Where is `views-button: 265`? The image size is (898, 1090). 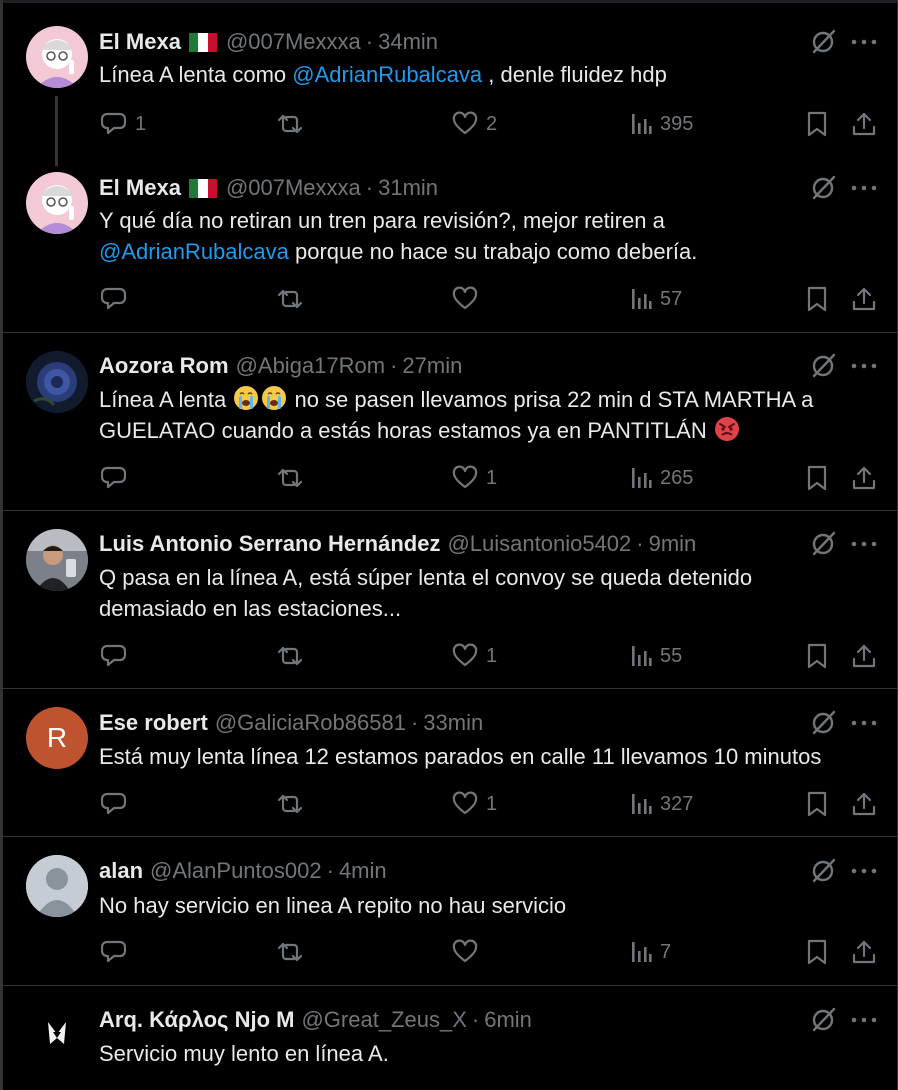
views-button: 265 is located at coordinates (661, 478).